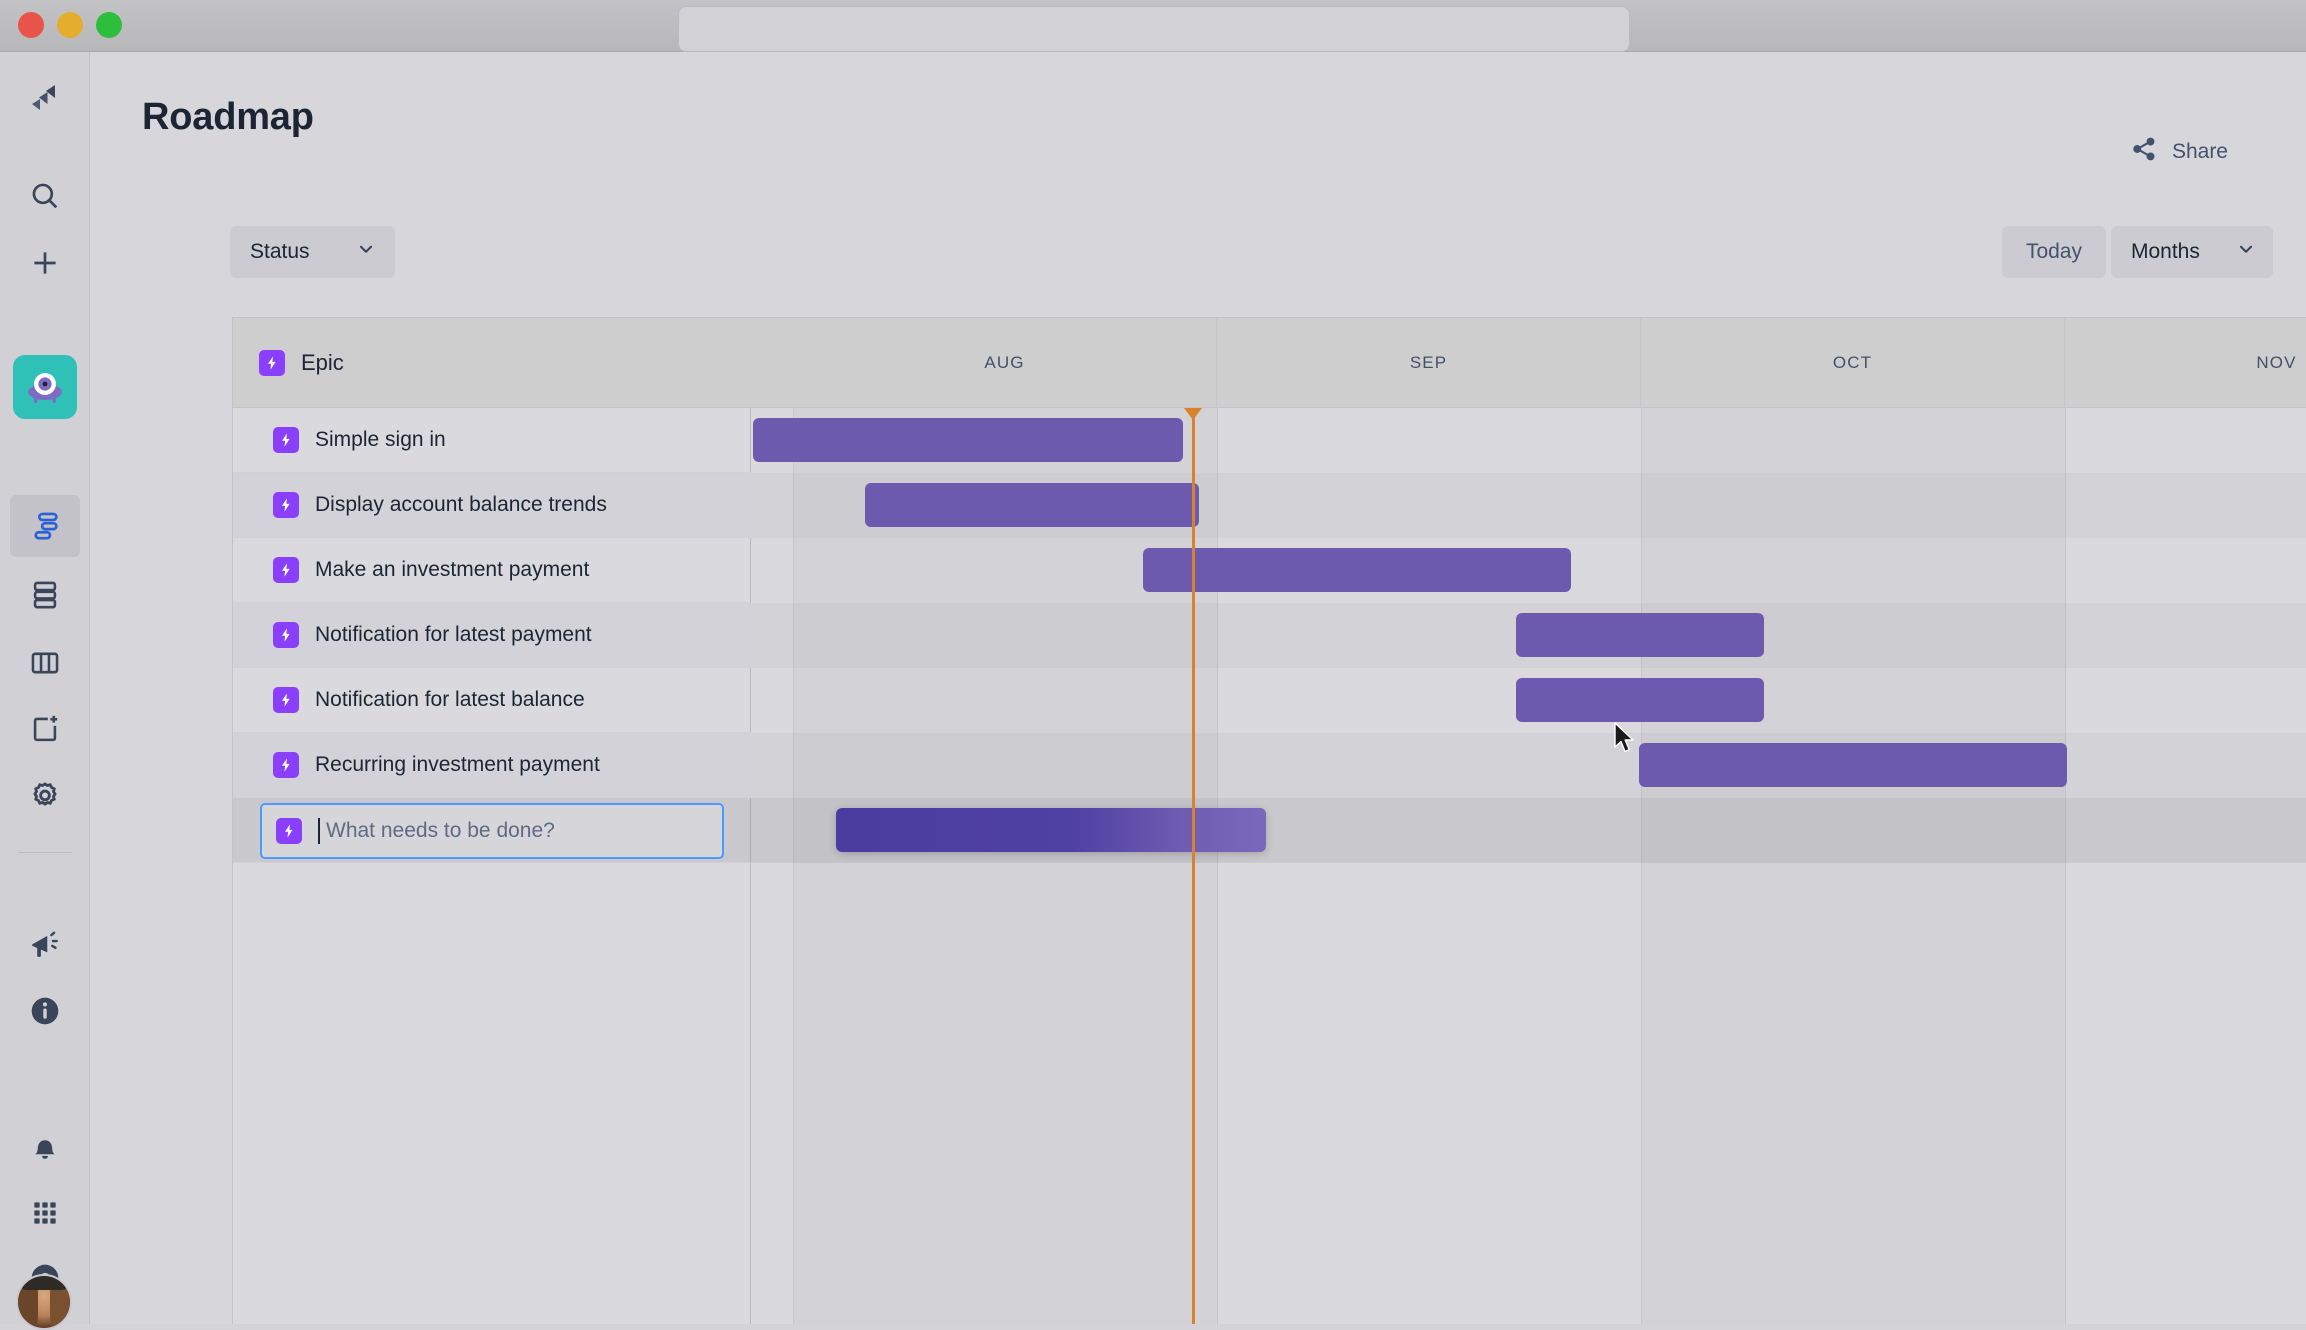  I want to click on month-header-aug: AUG, so click(1005, 363).